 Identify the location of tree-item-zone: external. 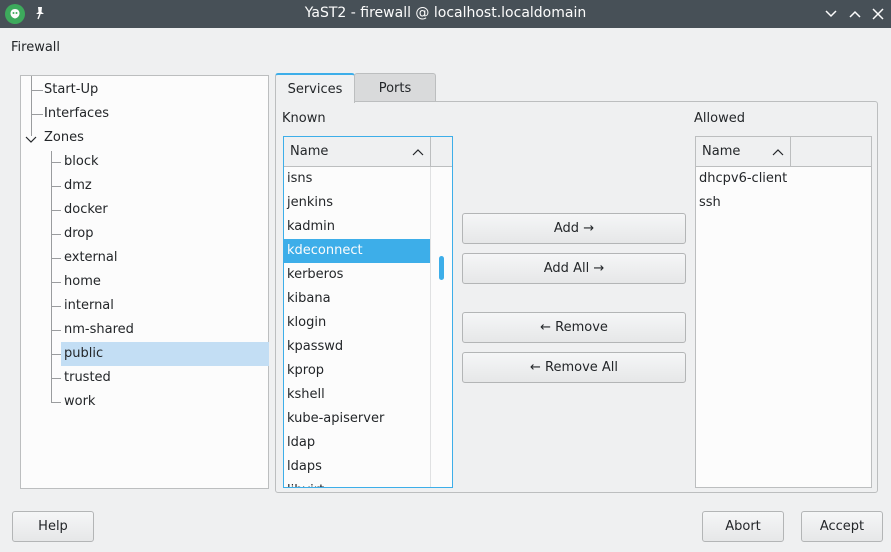
(165, 258).